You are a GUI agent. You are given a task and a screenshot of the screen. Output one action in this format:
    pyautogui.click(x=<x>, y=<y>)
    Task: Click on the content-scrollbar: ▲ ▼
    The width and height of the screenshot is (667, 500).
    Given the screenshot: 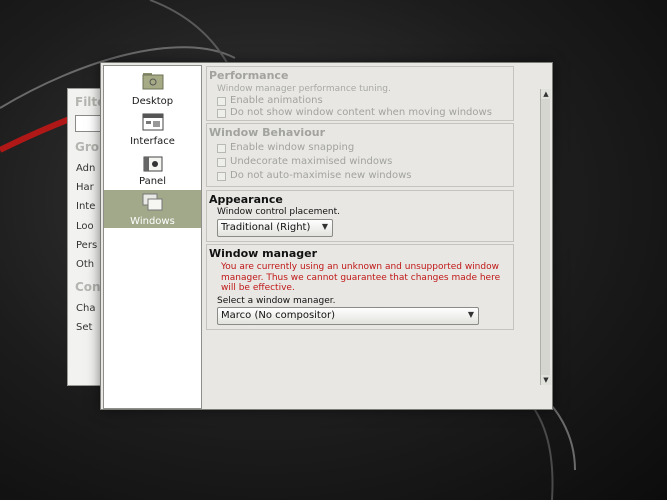 What is the action you would take?
    pyautogui.click(x=545, y=237)
    